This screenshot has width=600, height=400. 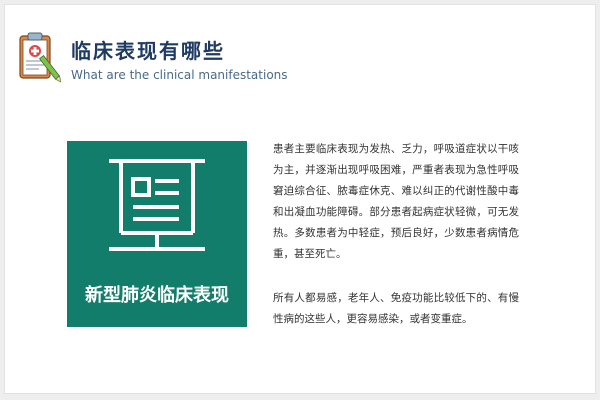 I want to click on page-title: 临床表现有哪些, so click(x=148, y=51).